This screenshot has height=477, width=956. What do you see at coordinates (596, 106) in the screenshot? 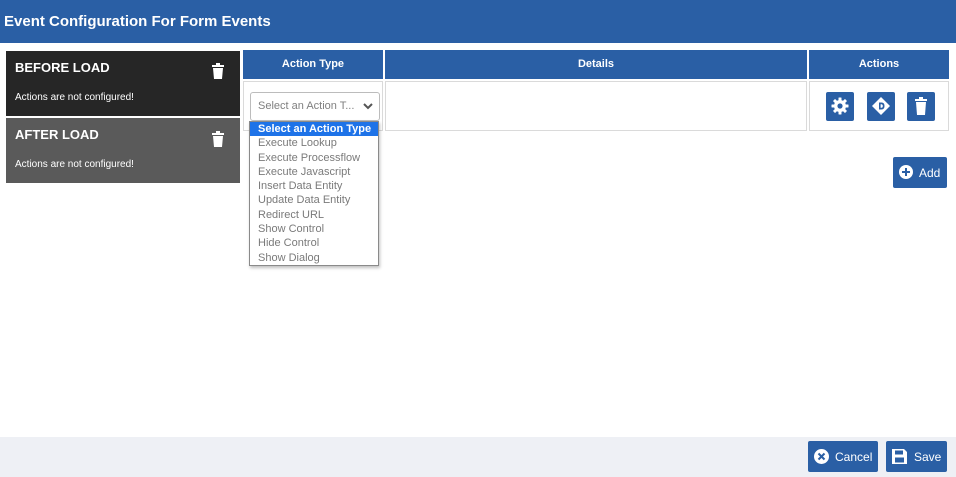
I see `details-cell` at bounding box center [596, 106].